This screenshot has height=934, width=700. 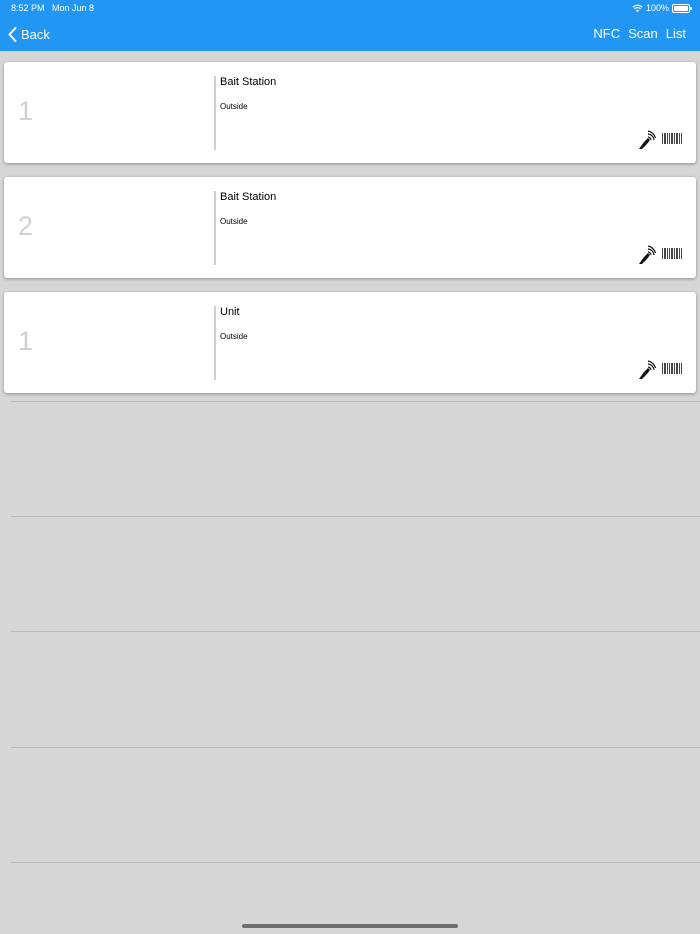 I want to click on nav-actions: NFC Scan List, so click(x=639, y=33).